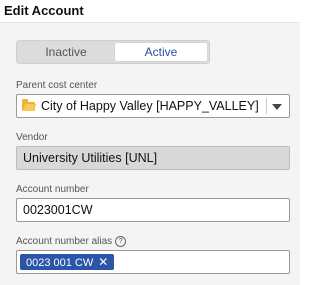 Image resolution: width=320 pixels, height=285 pixels. Describe the element at coordinates (277, 107) in the screenshot. I see `chevron-down-icon` at that location.